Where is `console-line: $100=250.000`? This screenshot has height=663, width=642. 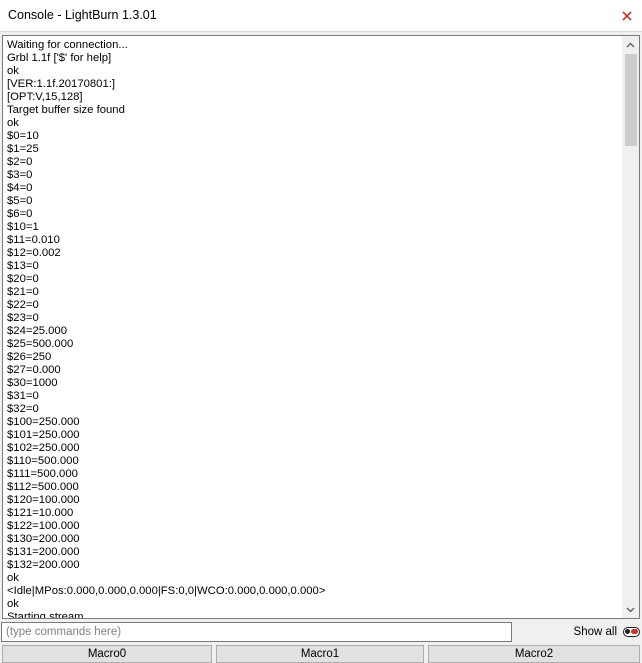
console-line: $100=250.000 is located at coordinates (43, 422).